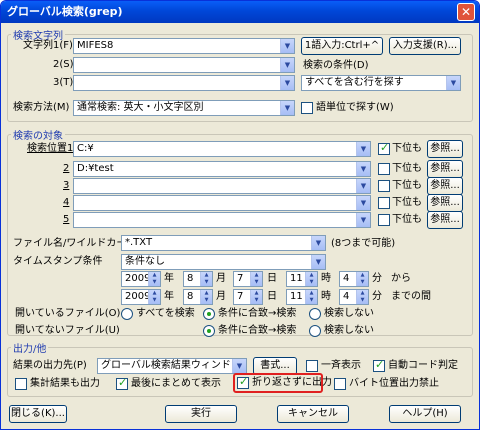 This screenshot has width=480, height=430. I want to click on search-target-group-title: 検索の対象, so click(38, 134).